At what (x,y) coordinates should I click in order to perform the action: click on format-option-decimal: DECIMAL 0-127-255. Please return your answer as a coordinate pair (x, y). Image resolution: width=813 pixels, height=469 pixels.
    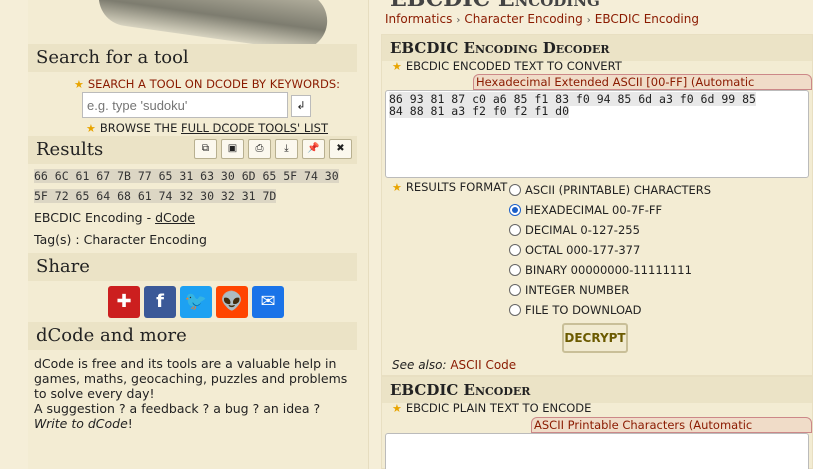
    Looking at the image, I should click on (574, 230).